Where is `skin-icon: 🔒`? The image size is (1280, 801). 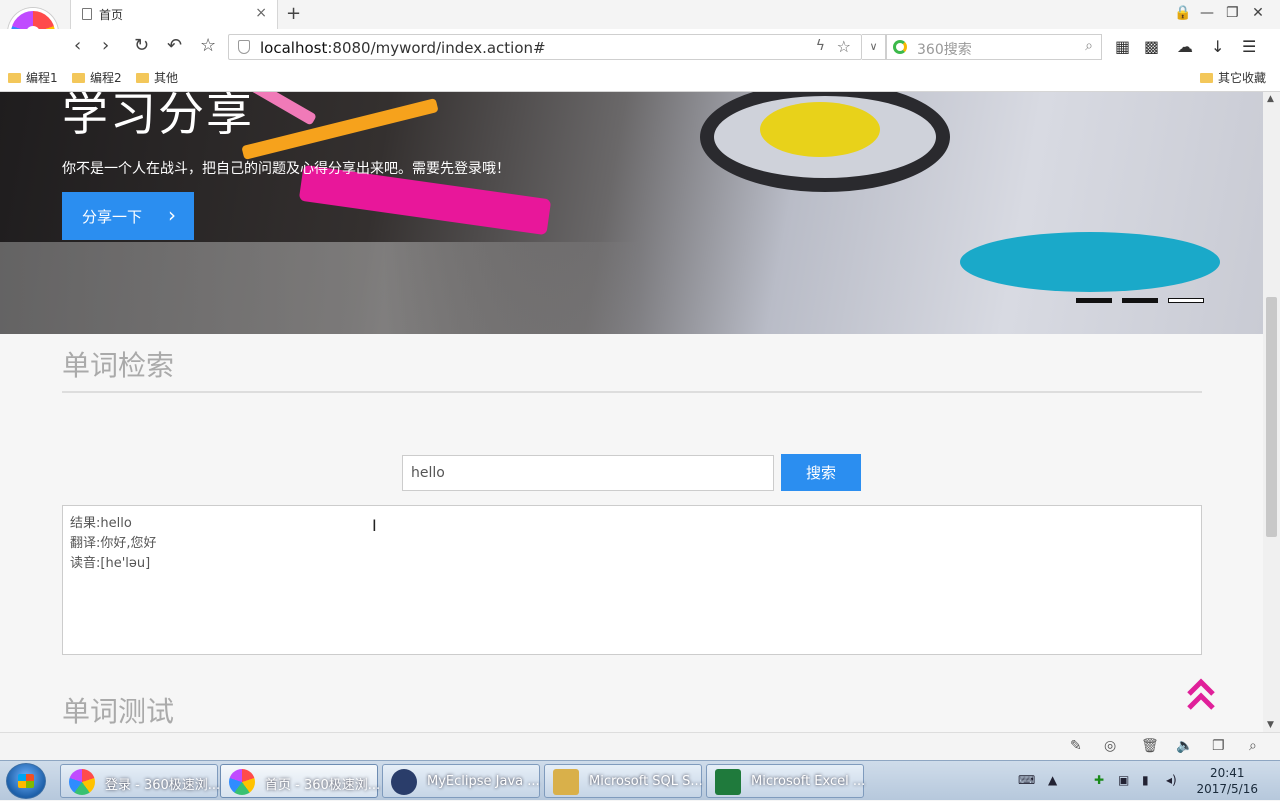 skin-icon: 🔒 is located at coordinates (1182, 13).